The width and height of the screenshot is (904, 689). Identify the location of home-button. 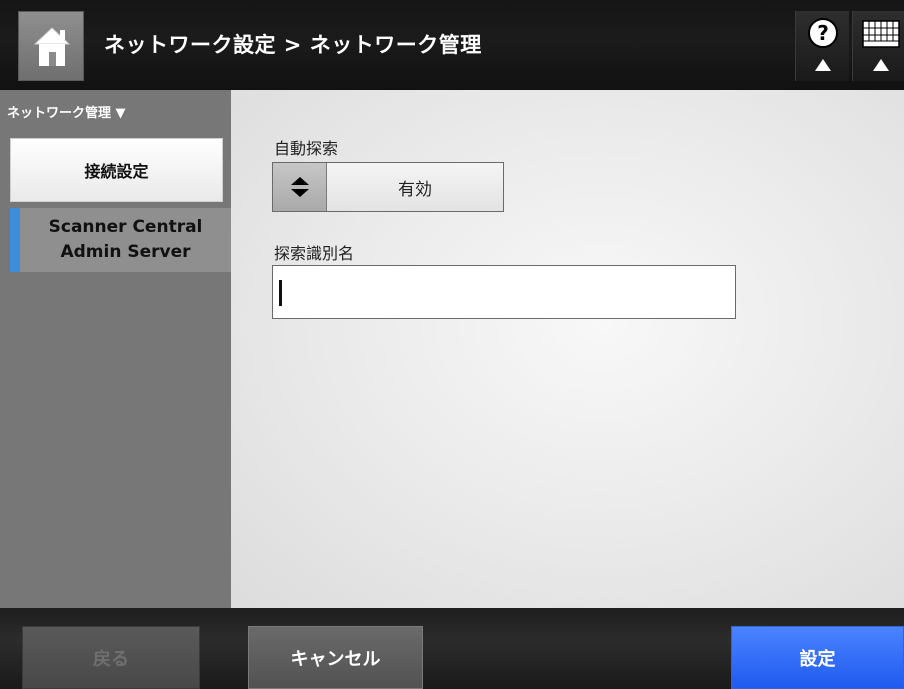
(51, 46).